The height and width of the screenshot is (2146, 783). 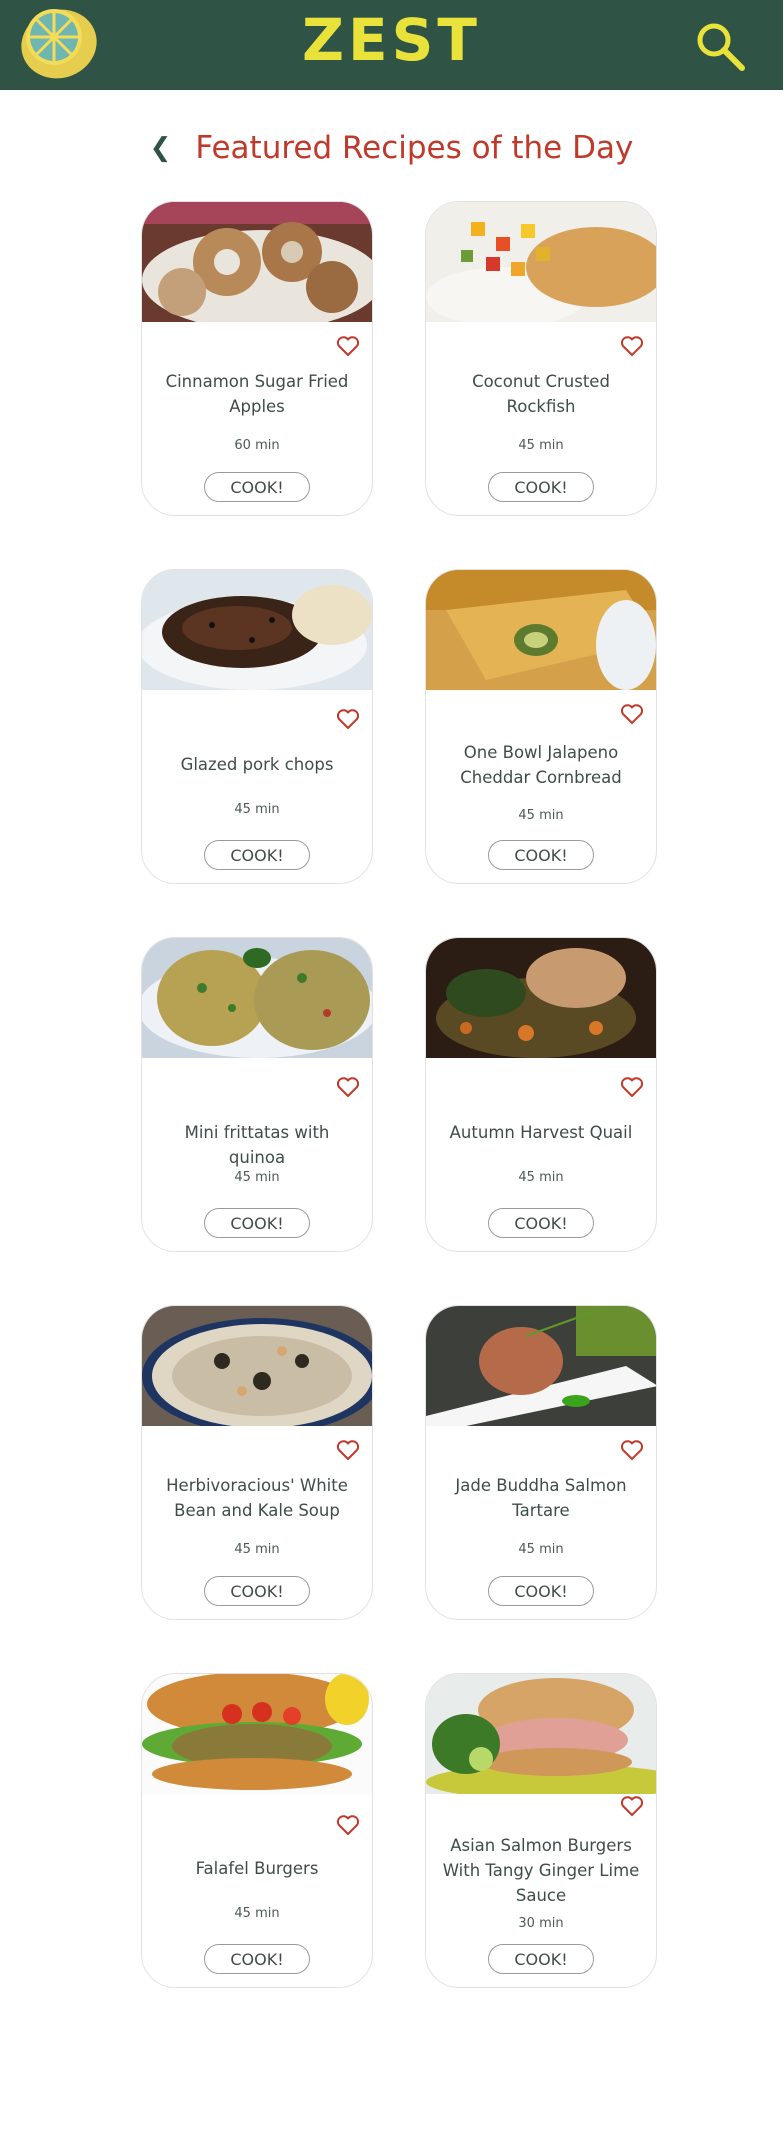 What do you see at coordinates (541, 1923) in the screenshot?
I see `recipe-time: 30 min` at bounding box center [541, 1923].